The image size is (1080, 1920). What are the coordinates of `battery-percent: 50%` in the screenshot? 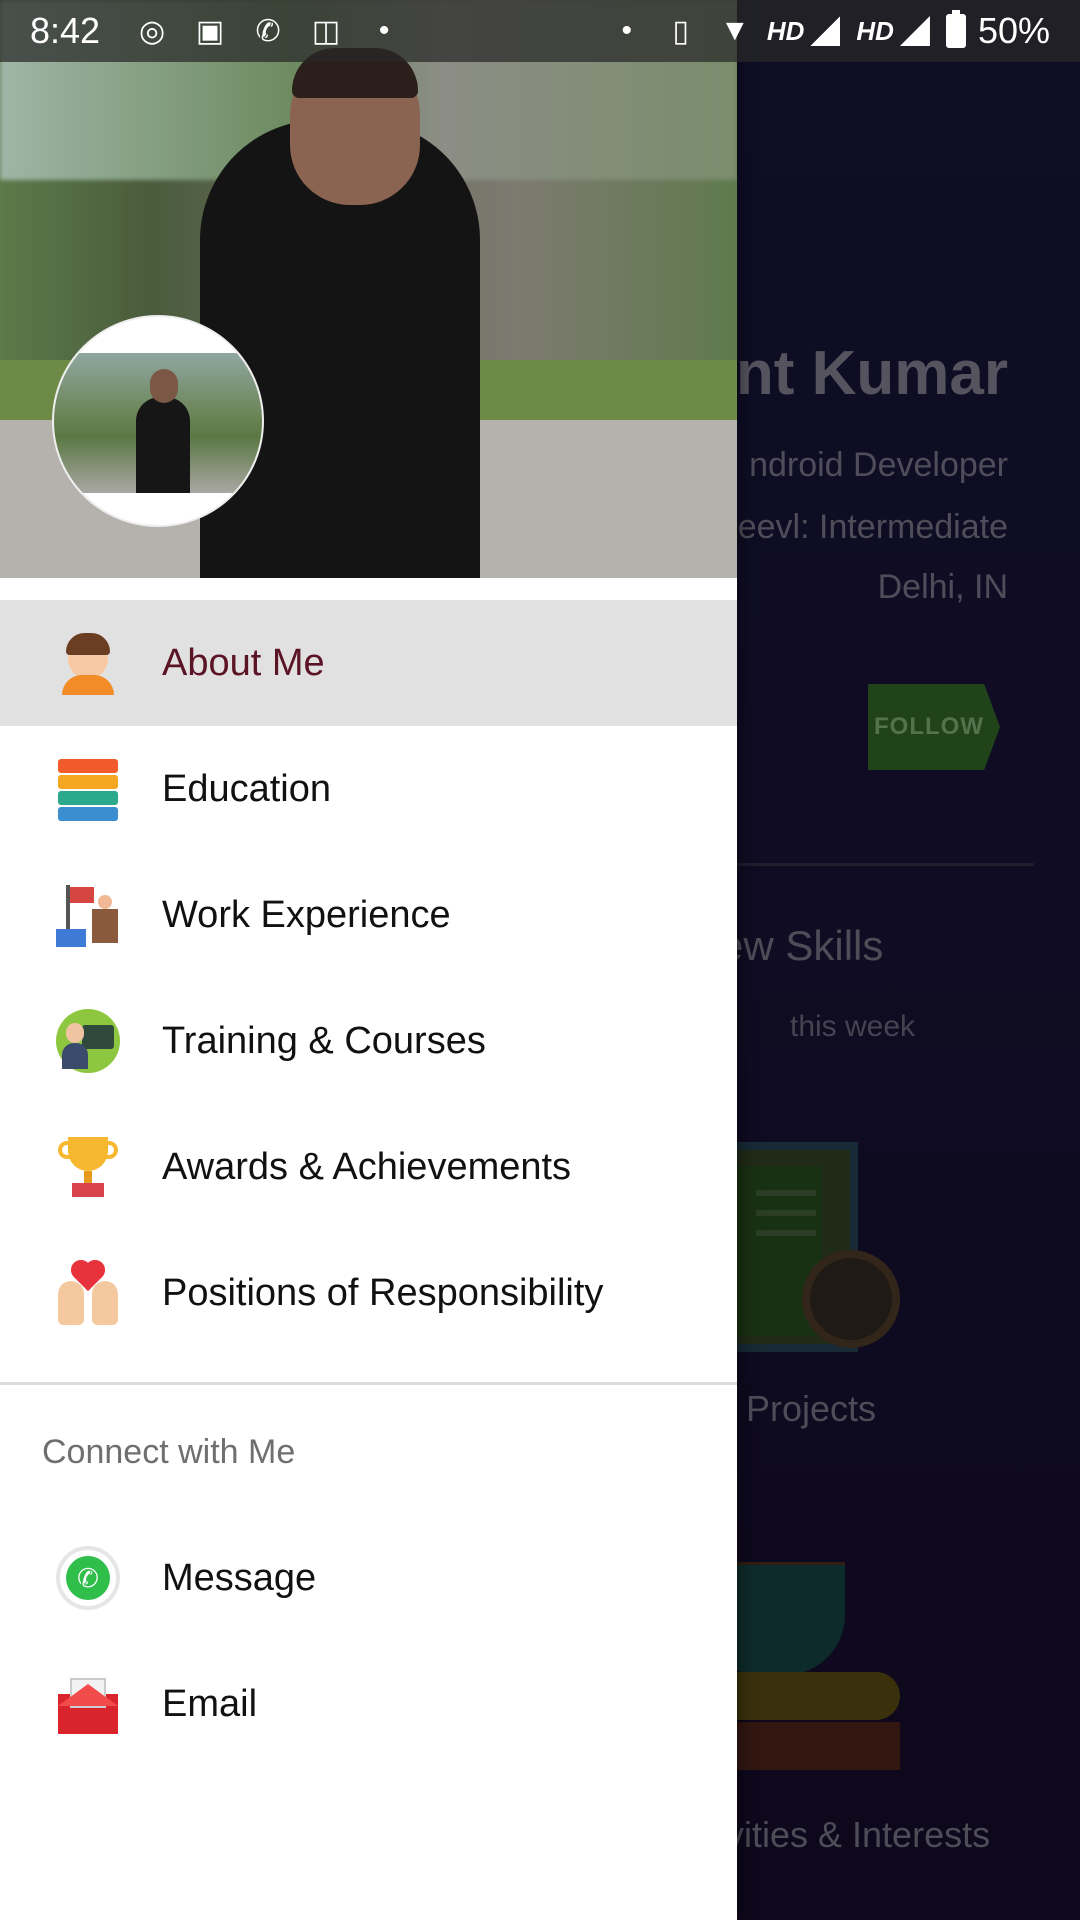 It's located at (1013, 30).